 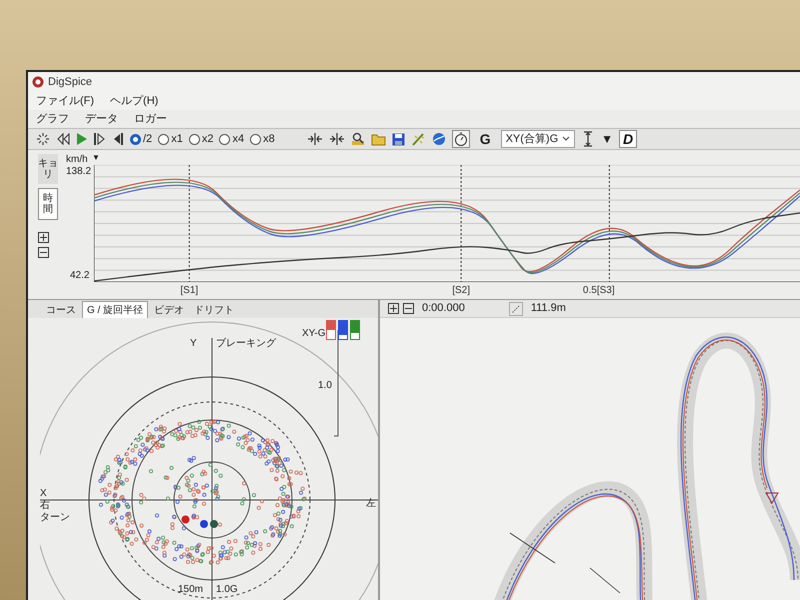 I want to click on x-axis-label: X, so click(x=43, y=493).